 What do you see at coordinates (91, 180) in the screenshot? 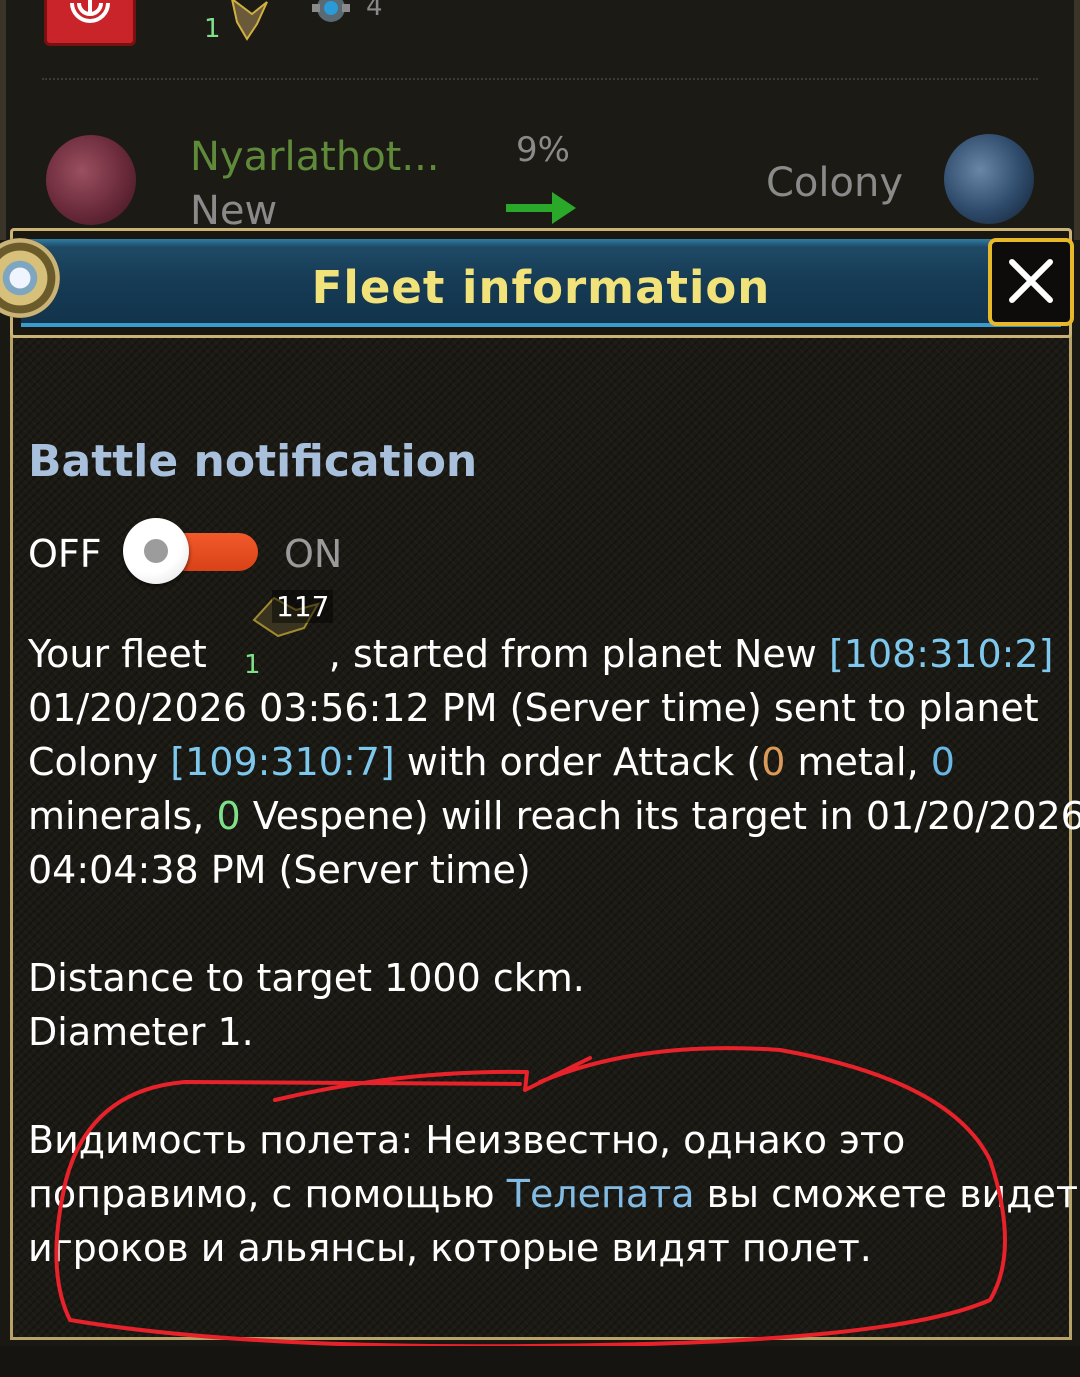
I see `origin-planet-icon` at bounding box center [91, 180].